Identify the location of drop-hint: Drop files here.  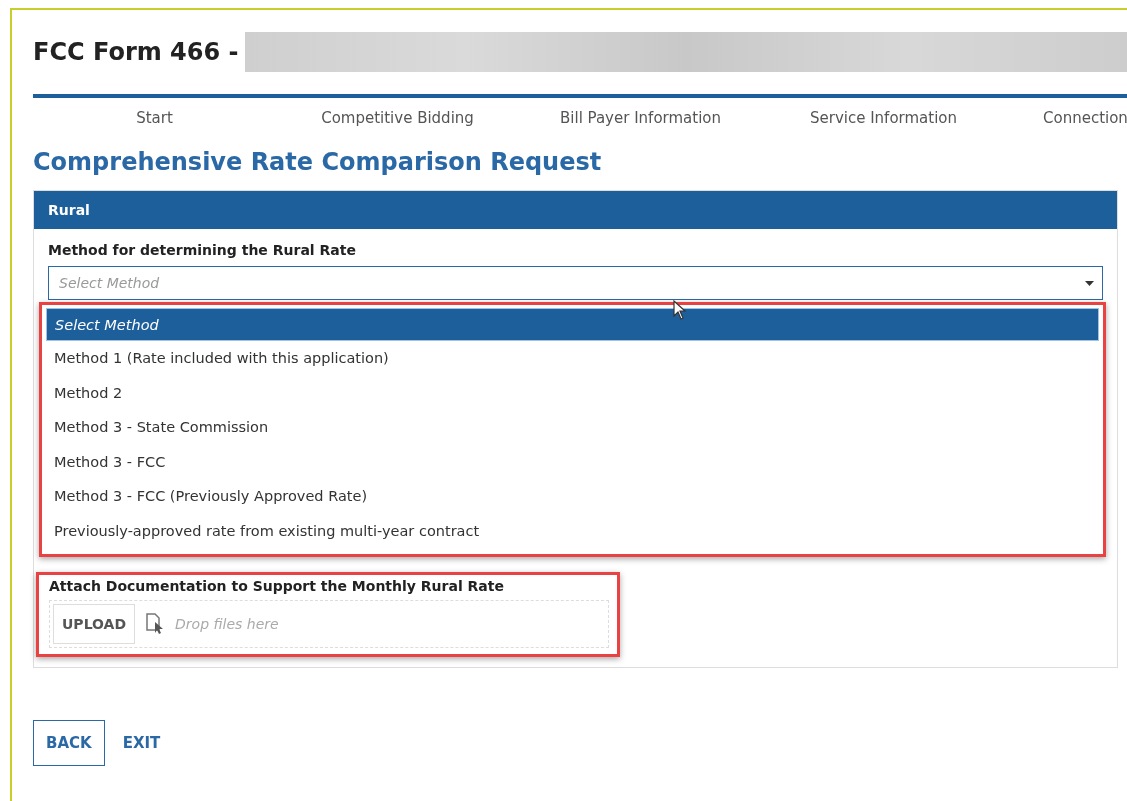
(227, 624).